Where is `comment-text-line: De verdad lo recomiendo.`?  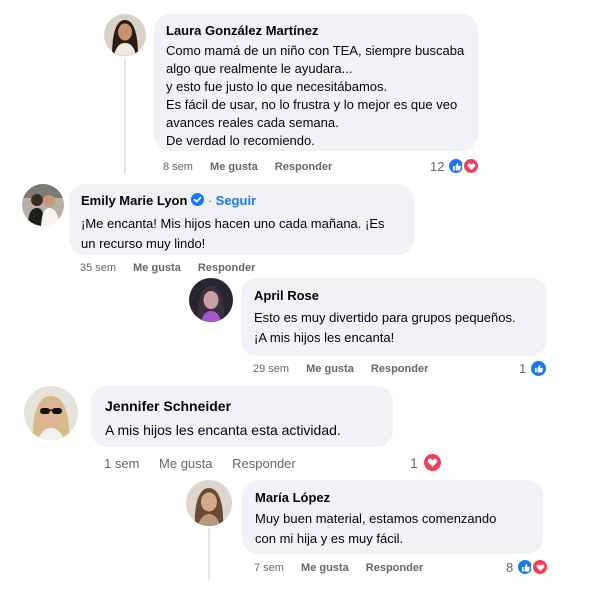 comment-text-line: De verdad lo recomiendo. is located at coordinates (240, 140).